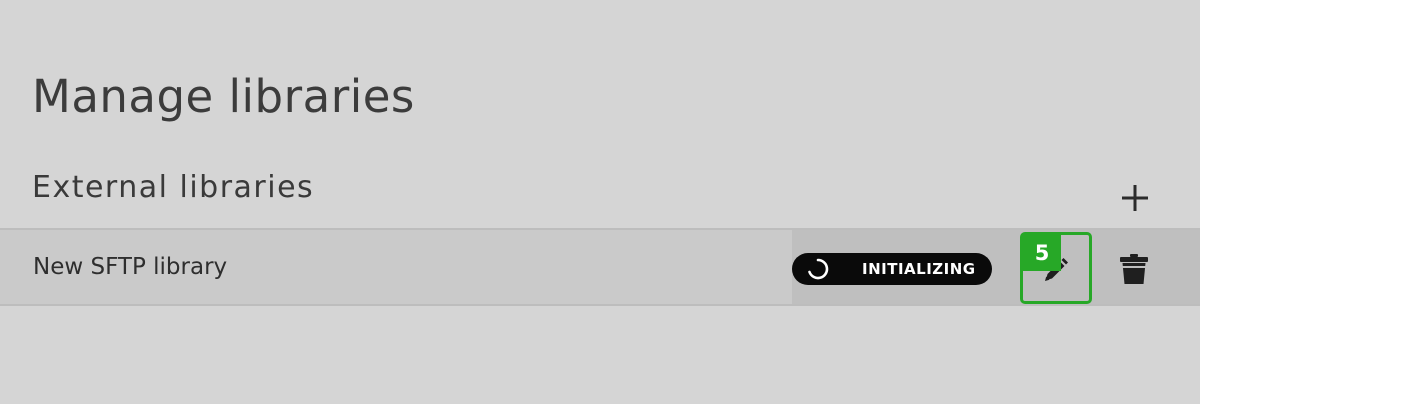 This screenshot has width=1410, height=404. What do you see at coordinates (919, 269) in the screenshot?
I see `status-text: INITIALIZING` at bounding box center [919, 269].